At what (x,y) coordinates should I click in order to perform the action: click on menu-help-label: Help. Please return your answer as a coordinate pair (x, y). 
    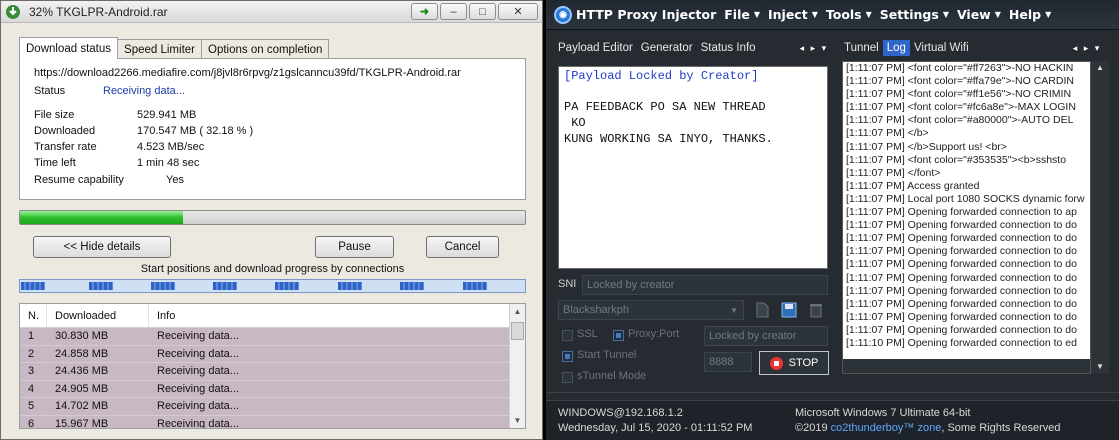
    Looking at the image, I should click on (1025, 14).